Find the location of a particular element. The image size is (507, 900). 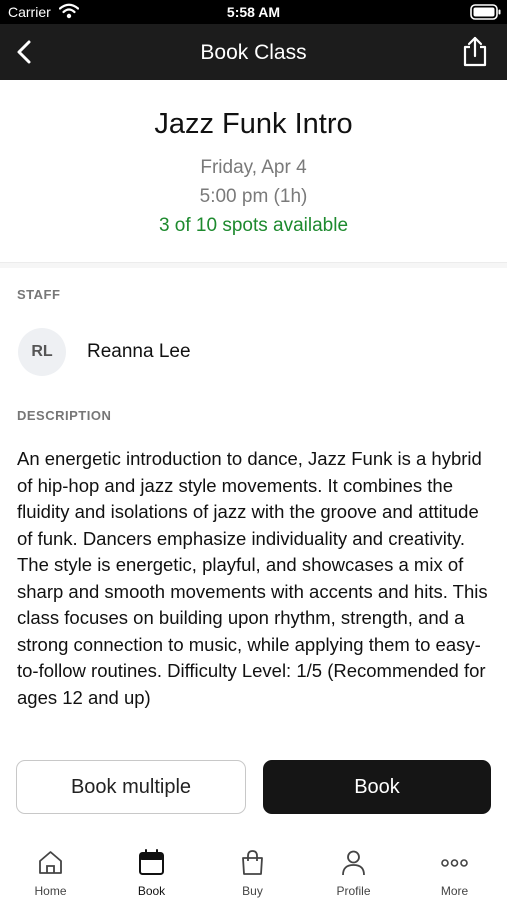

section-divider is located at coordinates (253, 265).